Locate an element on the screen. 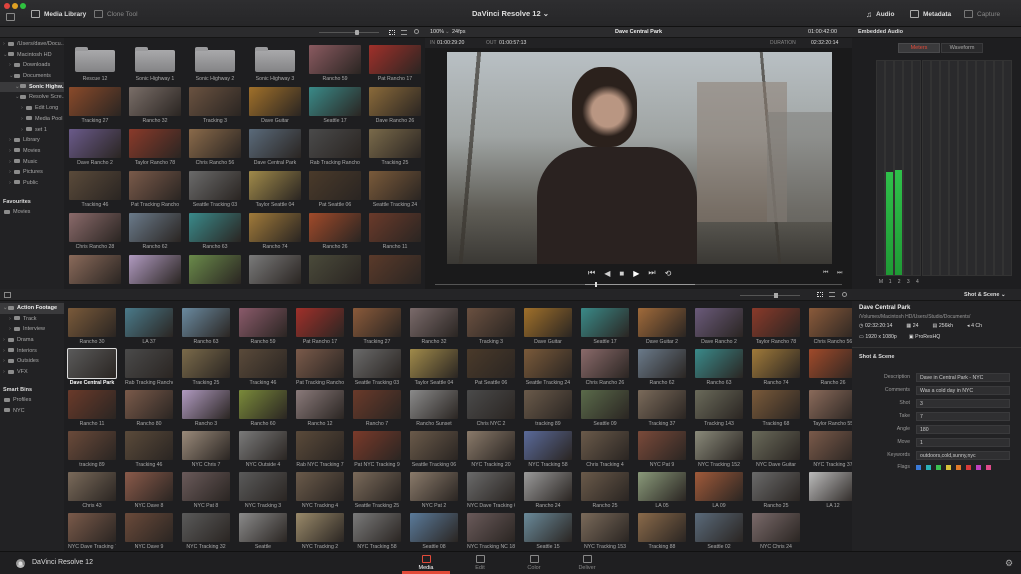  meters-tab: Meters is located at coordinates (919, 48).